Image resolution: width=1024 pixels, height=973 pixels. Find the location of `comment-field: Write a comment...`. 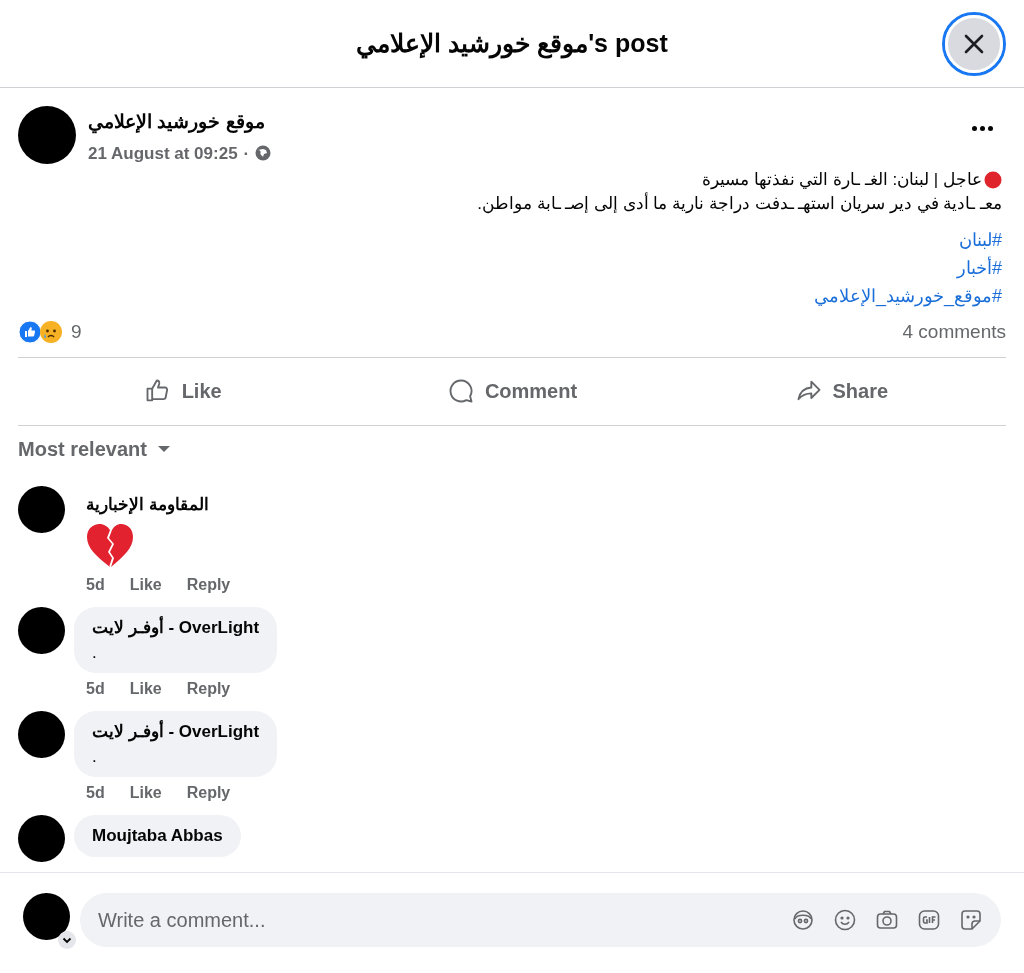

comment-field: Write a comment... is located at coordinates (540, 920).